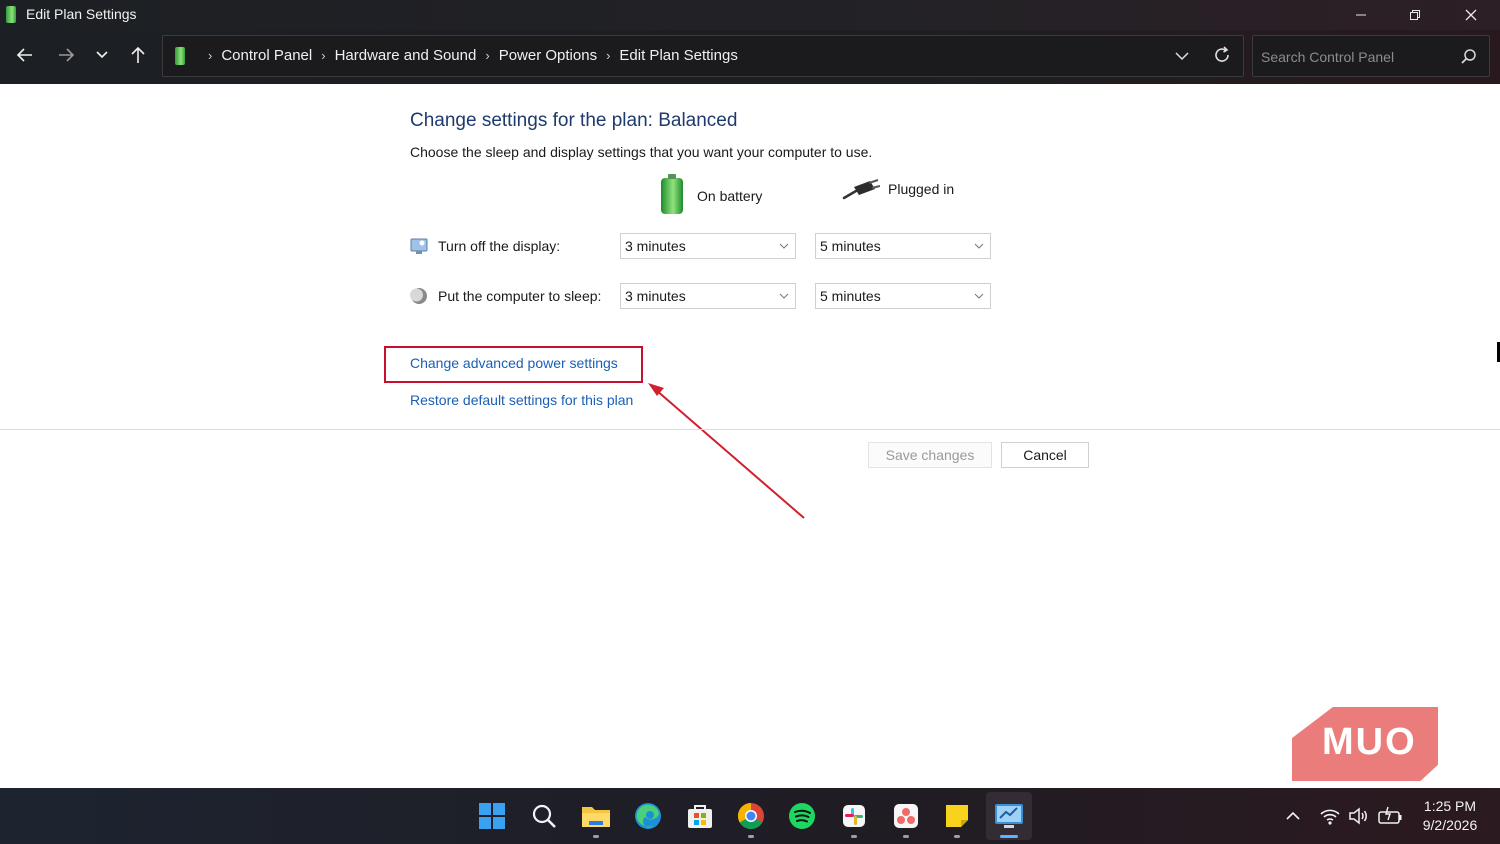 Image resolution: width=1500 pixels, height=844 pixels. Describe the element at coordinates (1009, 836) in the screenshot. I see `active-app-indicator` at that location.